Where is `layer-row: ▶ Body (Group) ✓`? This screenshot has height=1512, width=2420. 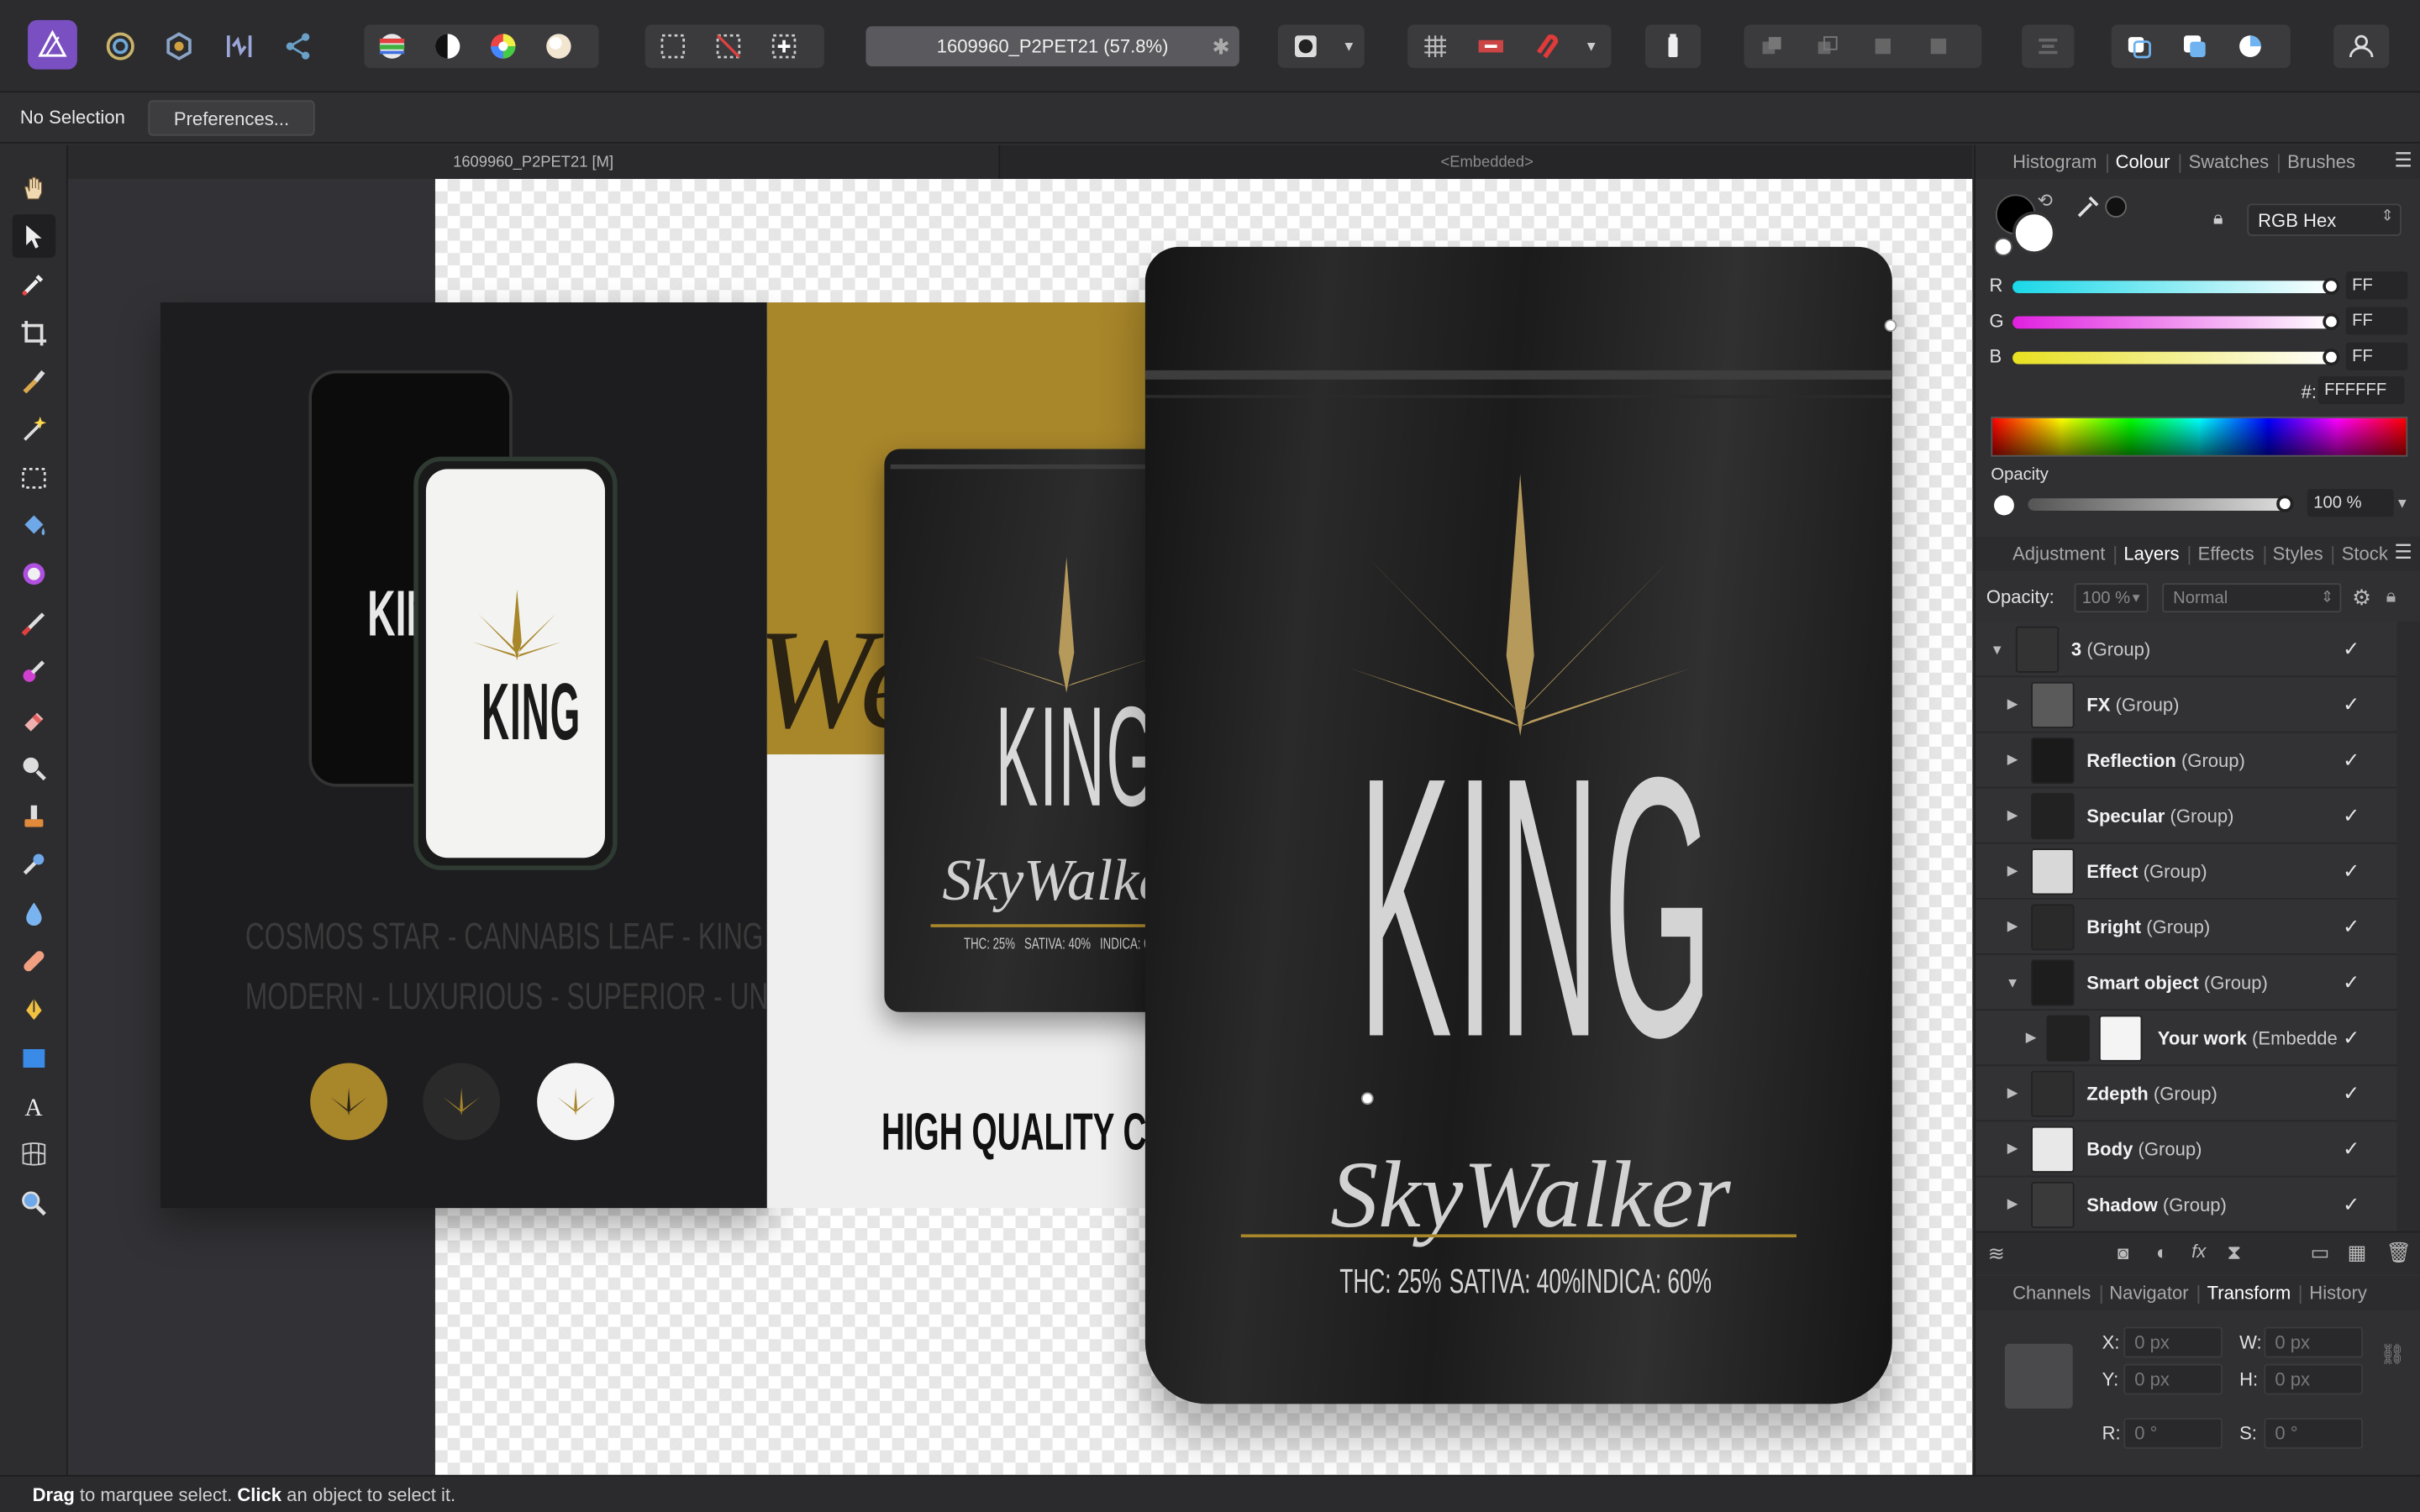 layer-row: ▶ Body (Group) ✓ is located at coordinates (2186, 1149).